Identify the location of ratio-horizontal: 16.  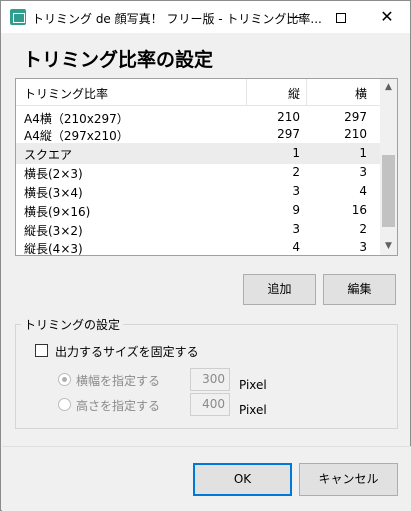
(359, 210).